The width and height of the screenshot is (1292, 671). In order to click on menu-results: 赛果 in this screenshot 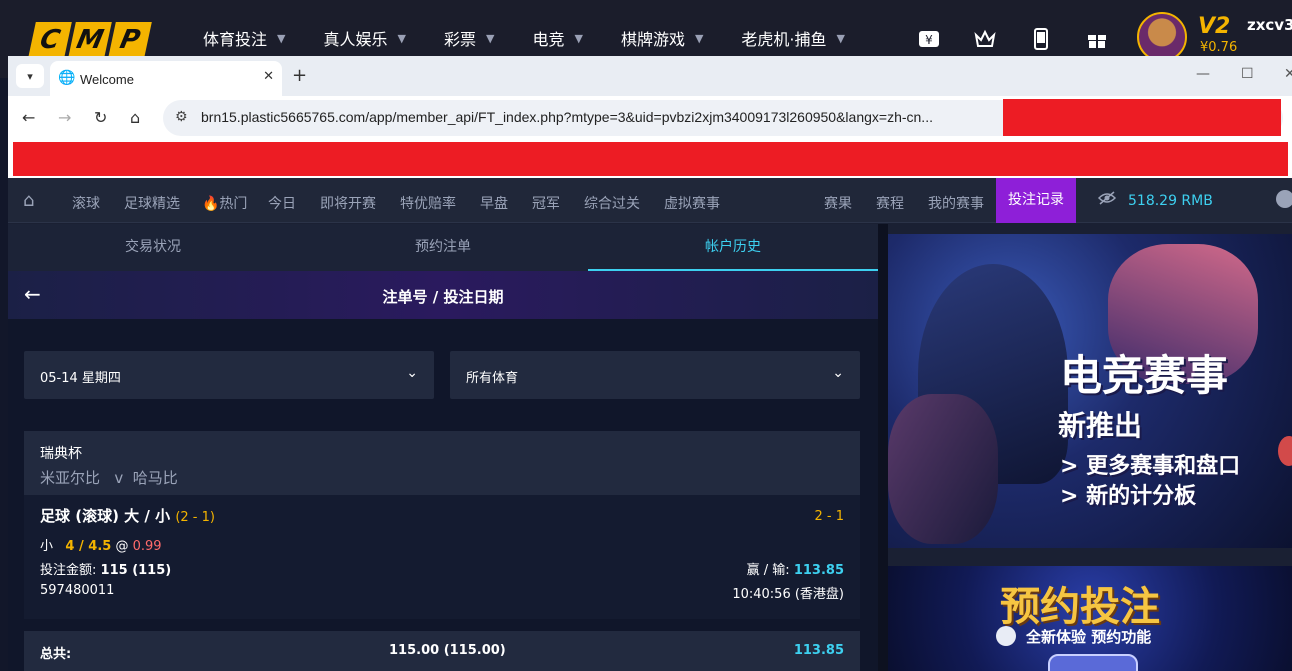, I will do `click(838, 203)`.